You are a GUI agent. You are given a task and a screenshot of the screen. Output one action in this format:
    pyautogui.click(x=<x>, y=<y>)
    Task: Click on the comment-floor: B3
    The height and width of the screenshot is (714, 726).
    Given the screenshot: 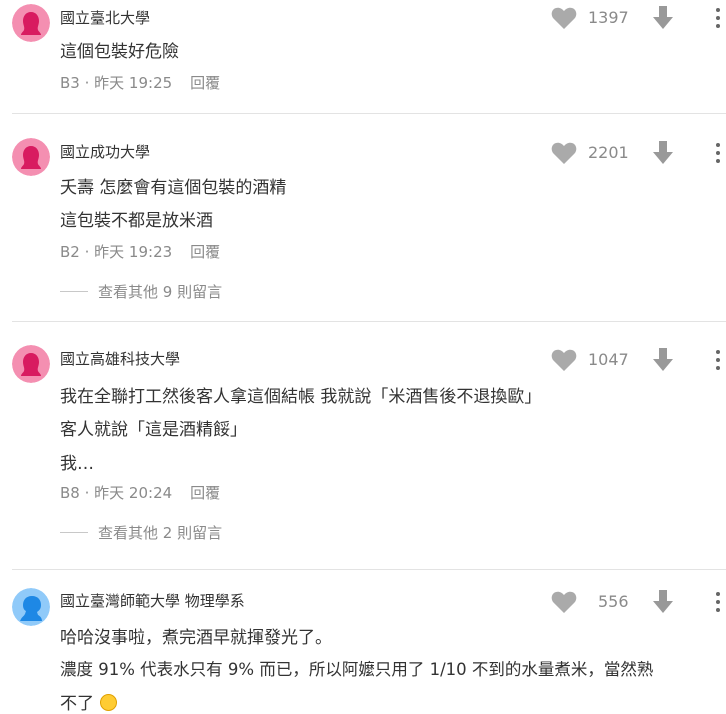 What is the action you would take?
    pyautogui.click(x=70, y=83)
    